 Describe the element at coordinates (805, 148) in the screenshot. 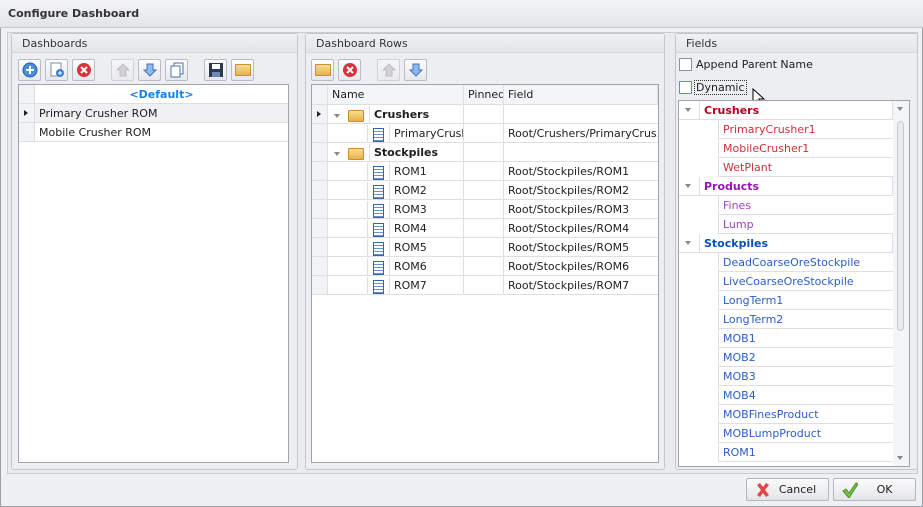

I see `field-item: MobileCrusher1` at that location.